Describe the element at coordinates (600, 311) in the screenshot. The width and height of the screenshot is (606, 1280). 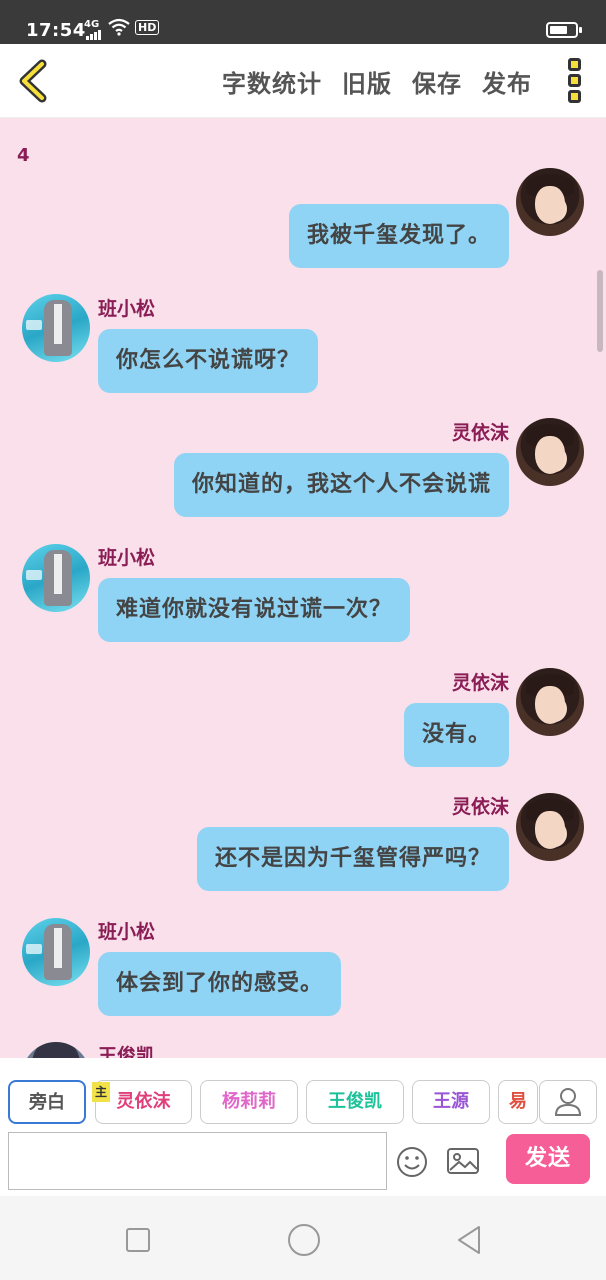
I see `scrollbar` at that location.